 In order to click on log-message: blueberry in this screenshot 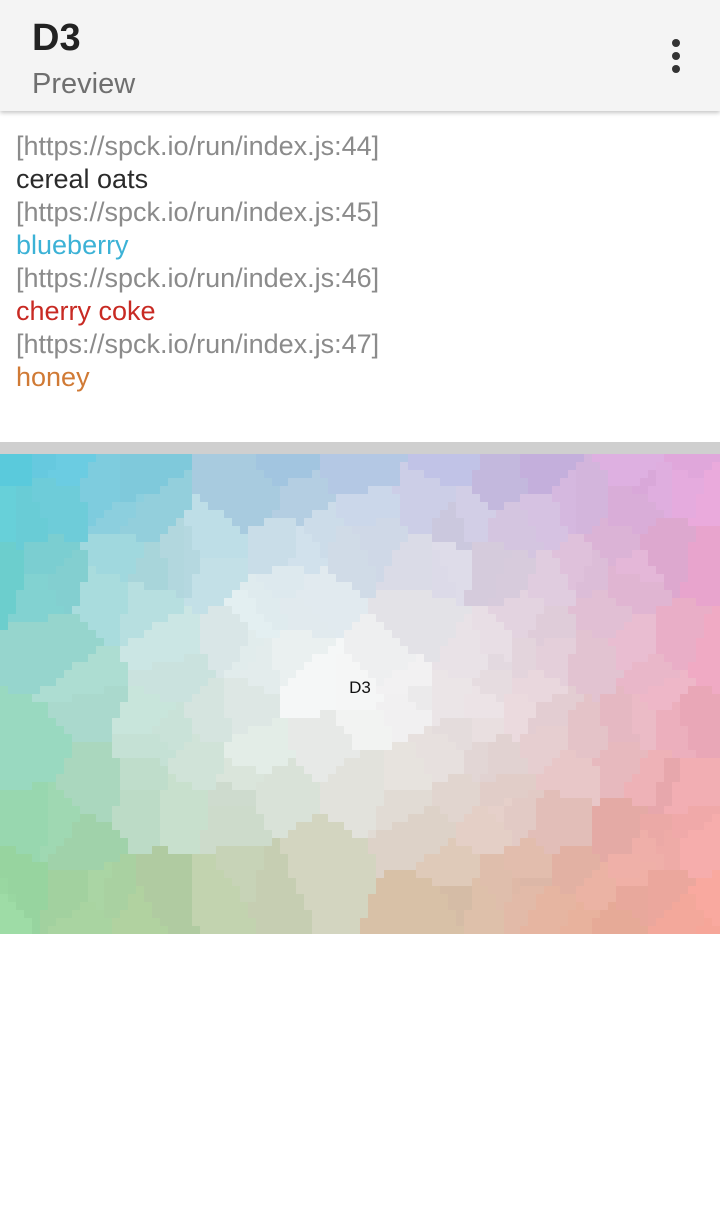, I will do `click(72, 245)`.